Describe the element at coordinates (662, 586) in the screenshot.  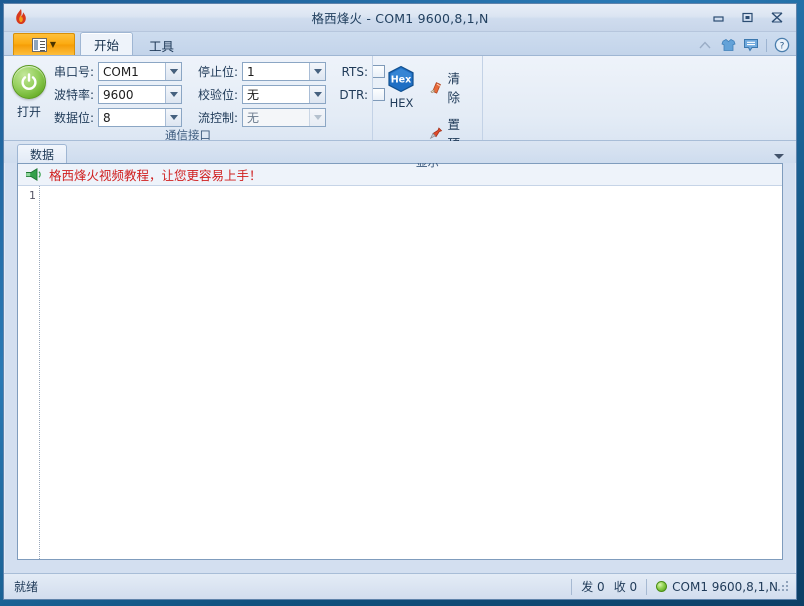
I see `connection-led-icon` at that location.